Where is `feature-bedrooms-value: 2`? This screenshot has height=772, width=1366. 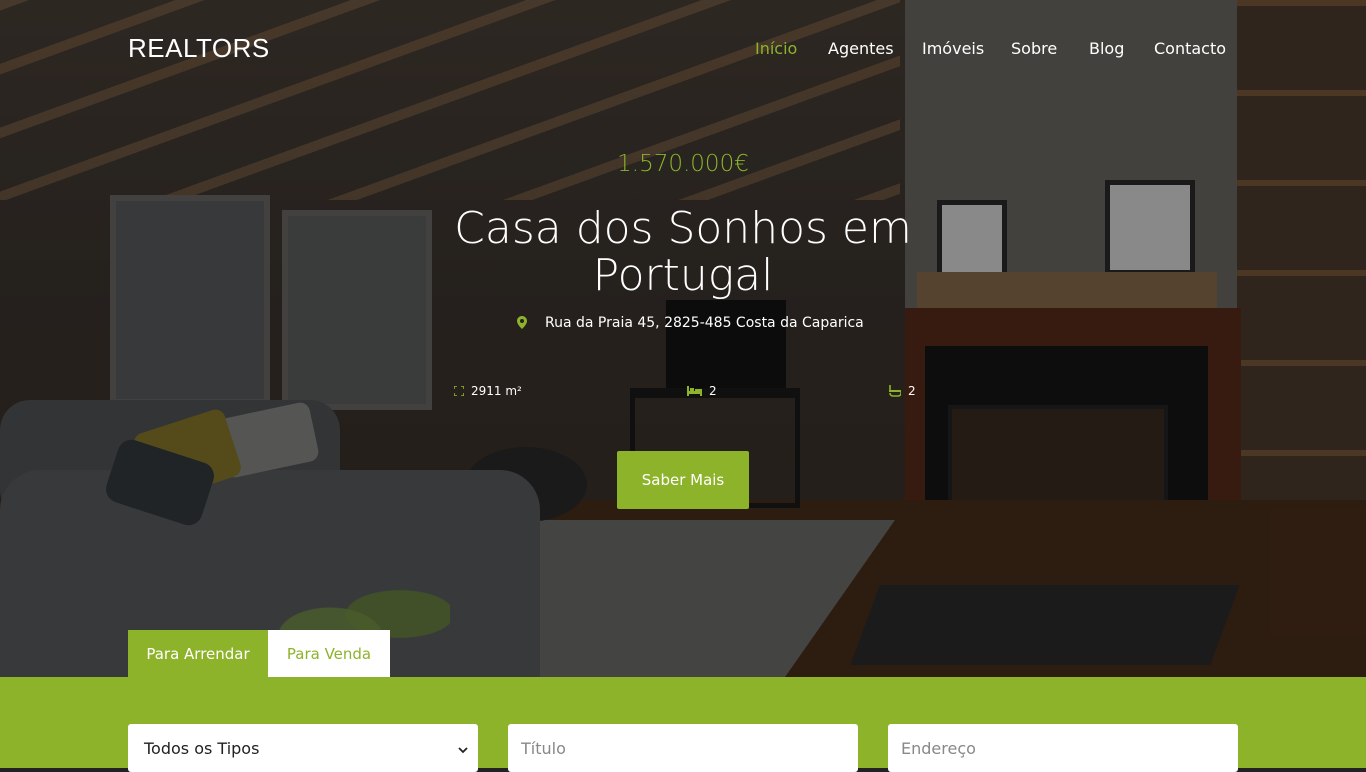 feature-bedrooms-value: 2 is located at coordinates (713, 391).